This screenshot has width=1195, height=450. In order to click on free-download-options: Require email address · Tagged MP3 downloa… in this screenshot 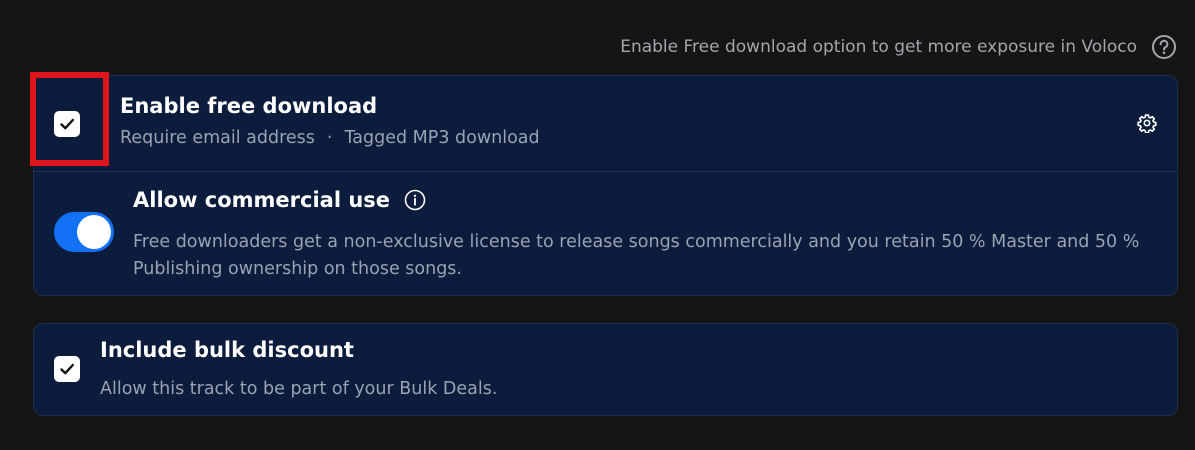, I will do `click(330, 138)`.